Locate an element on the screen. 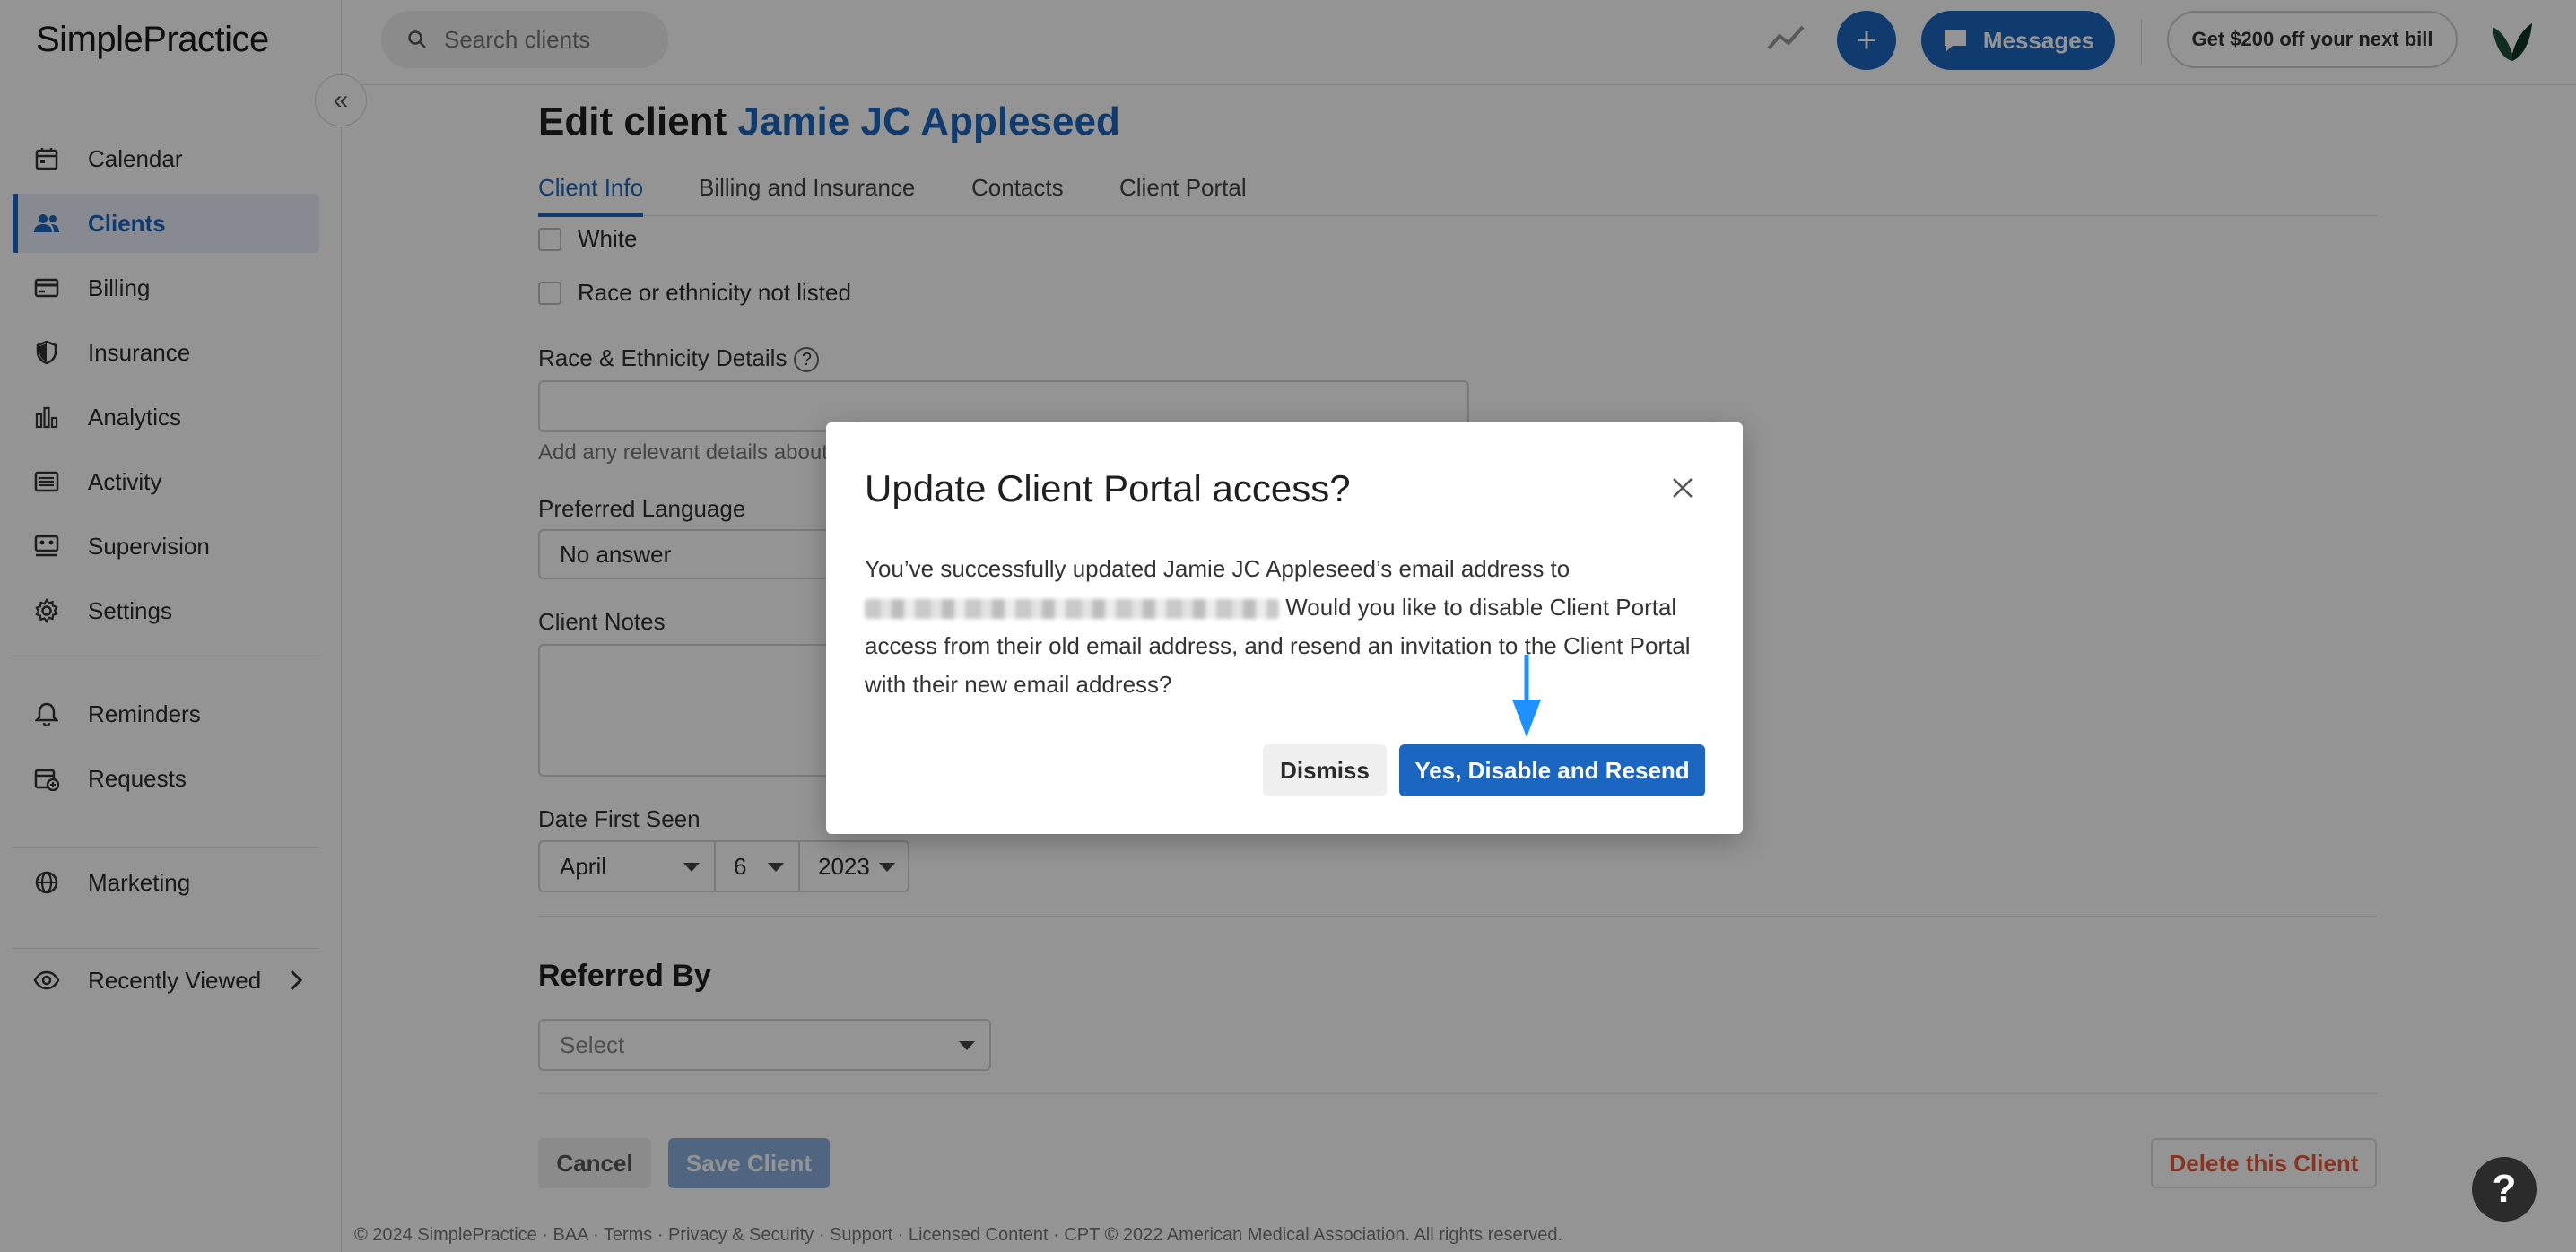 The image size is (2576, 1252). help-button: ? is located at coordinates (2504, 1189).